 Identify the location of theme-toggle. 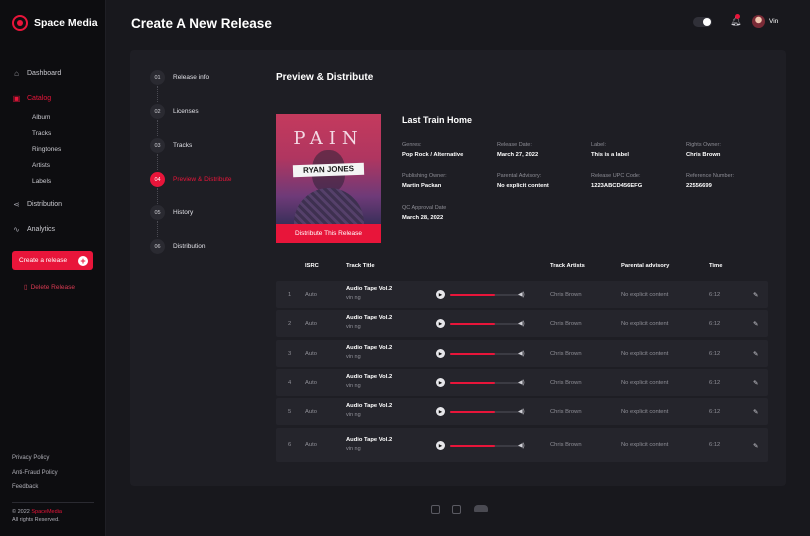
(702, 22).